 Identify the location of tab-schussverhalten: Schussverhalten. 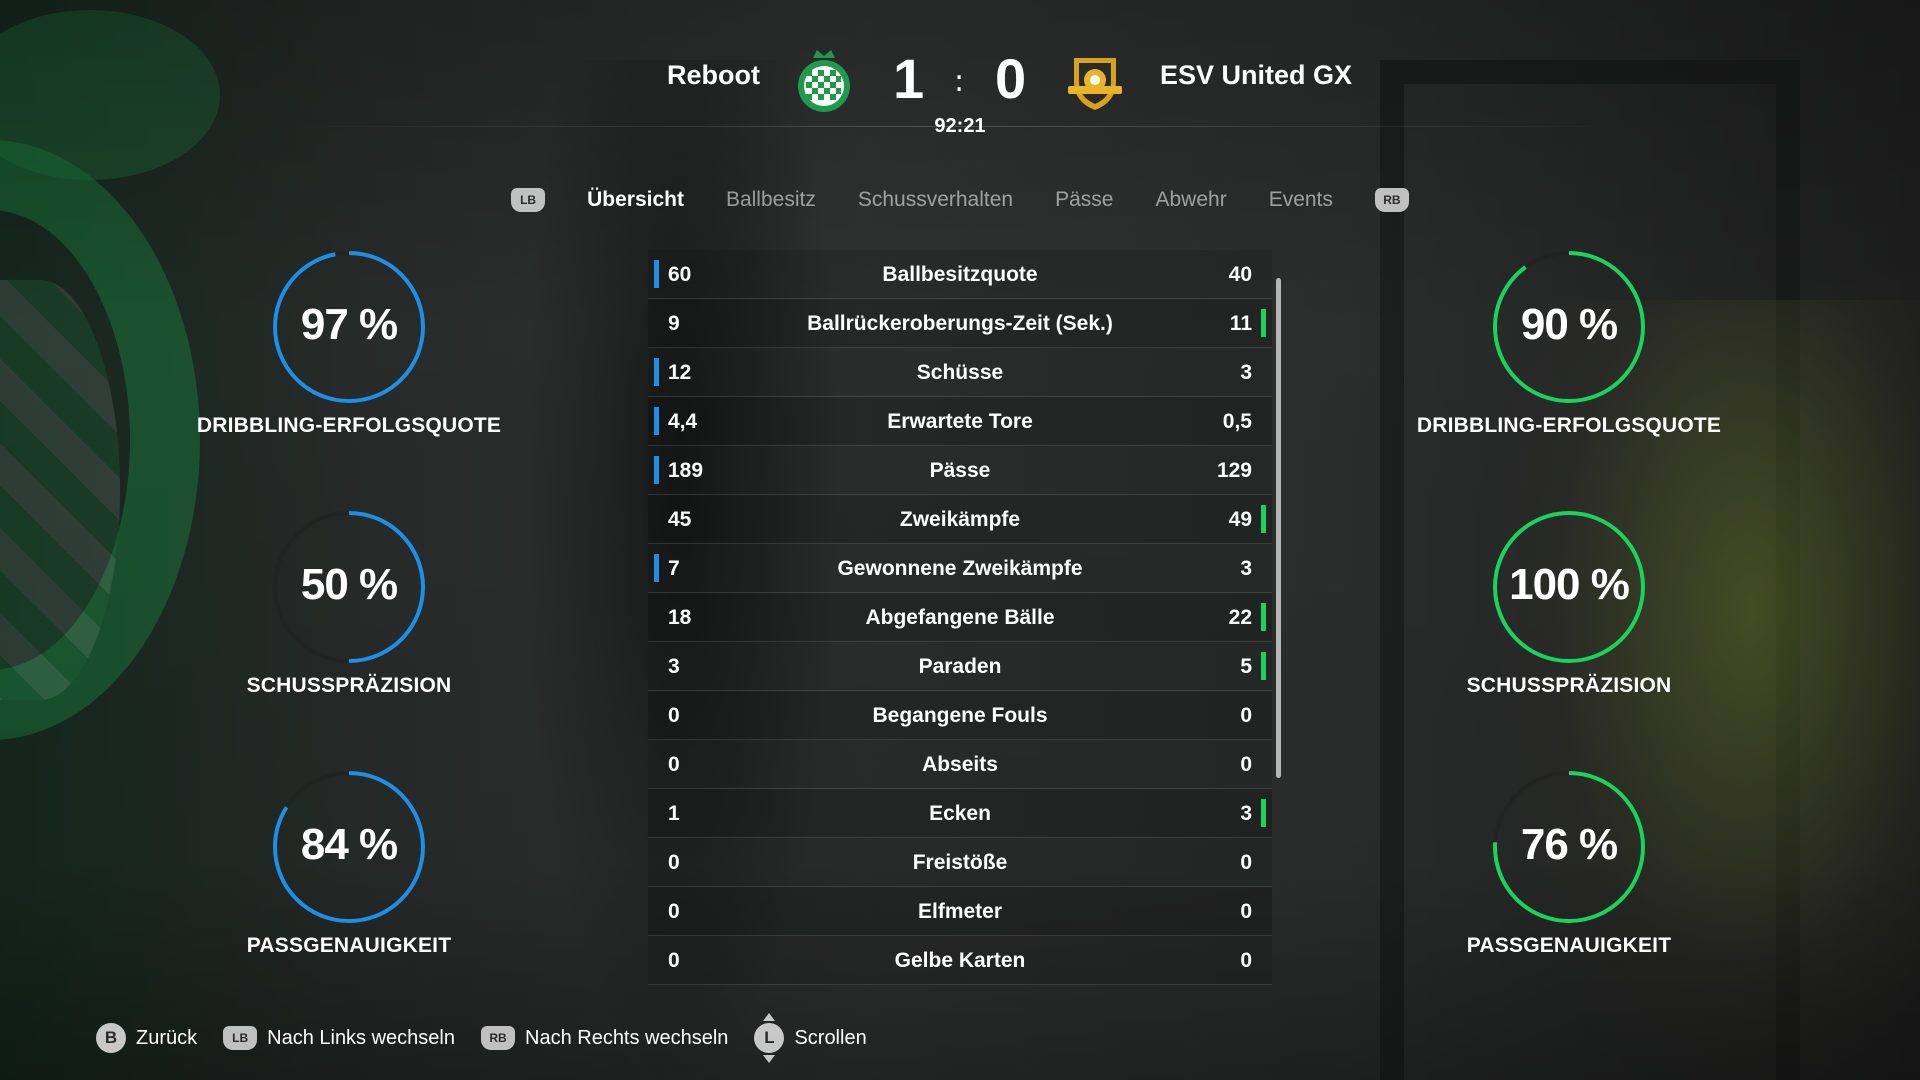
(935, 200).